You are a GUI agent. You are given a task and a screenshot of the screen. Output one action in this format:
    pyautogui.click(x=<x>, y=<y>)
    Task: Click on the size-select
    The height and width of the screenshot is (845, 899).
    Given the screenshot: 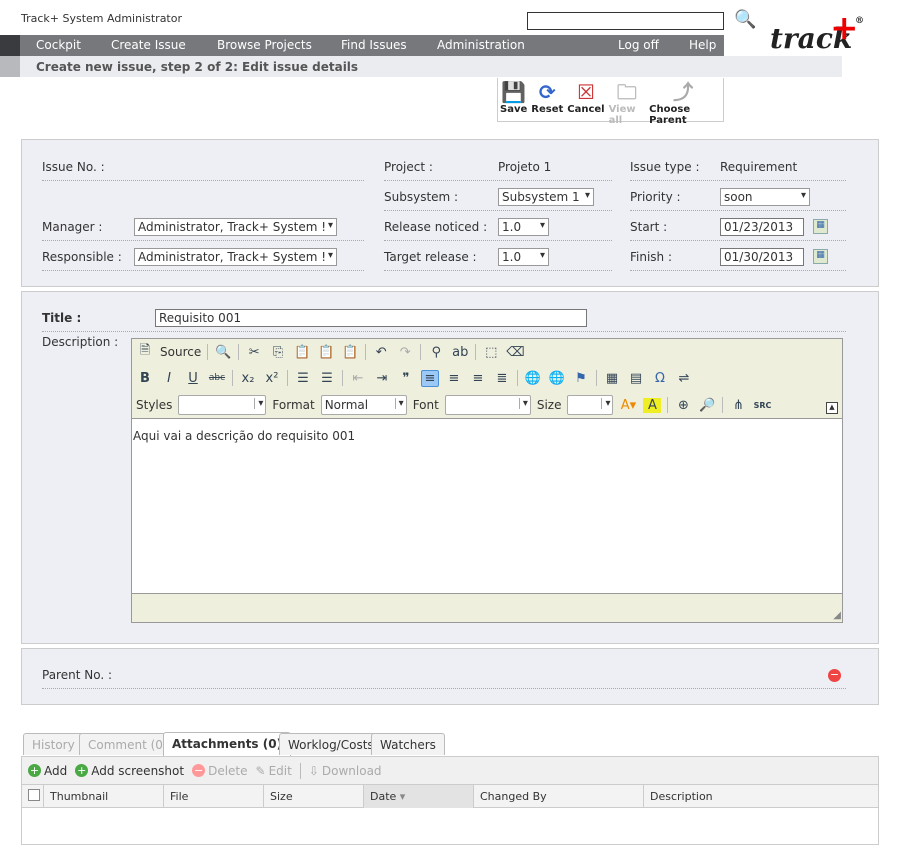 What is the action you would take?
    pyautogui.click(x=590, y=405)
    